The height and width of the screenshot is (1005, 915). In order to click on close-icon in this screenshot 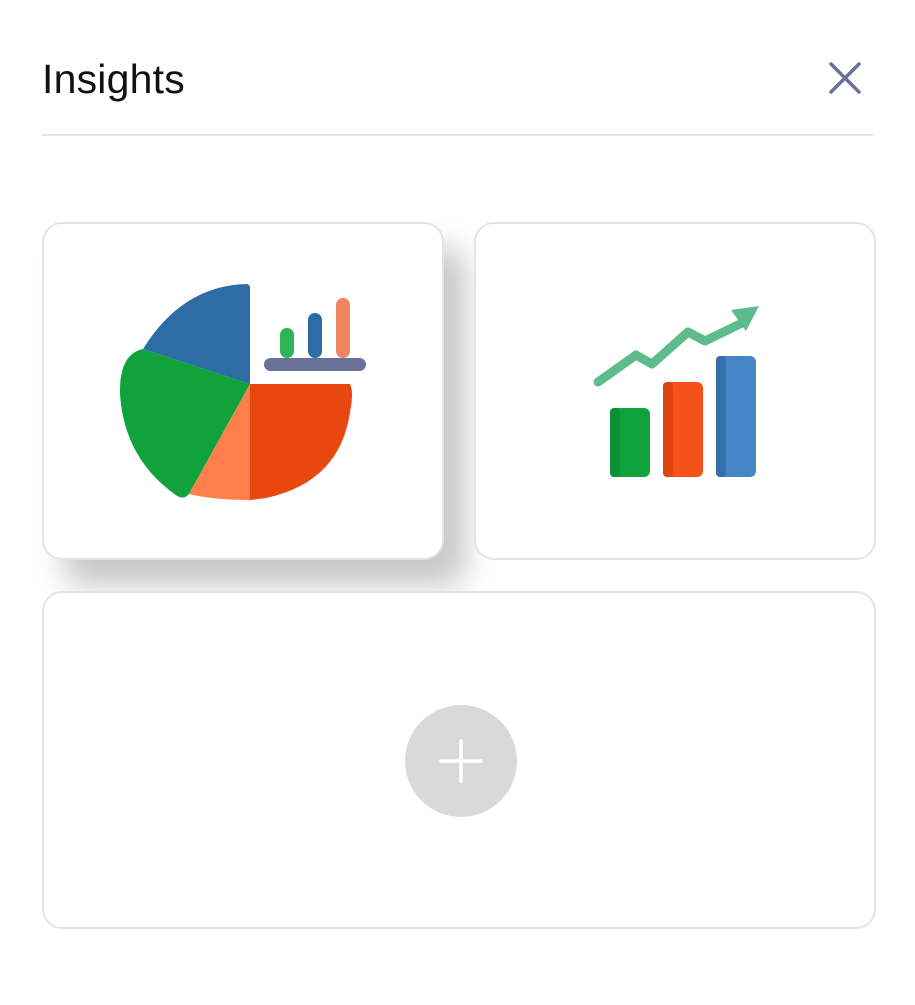, I will do `click(845, 78)`.